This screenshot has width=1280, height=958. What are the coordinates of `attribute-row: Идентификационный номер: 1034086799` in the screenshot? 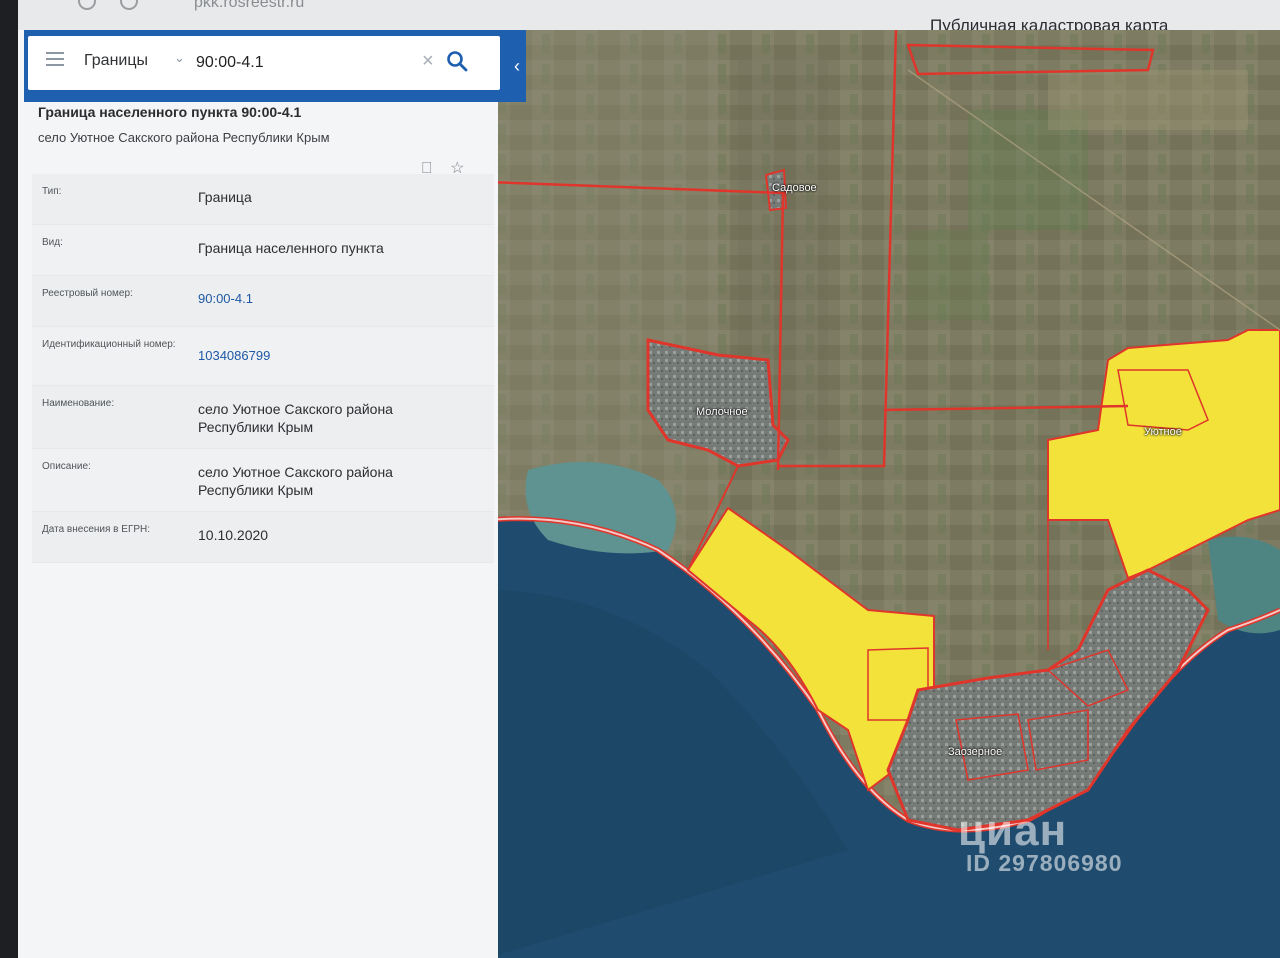 It's located at (263, 356).